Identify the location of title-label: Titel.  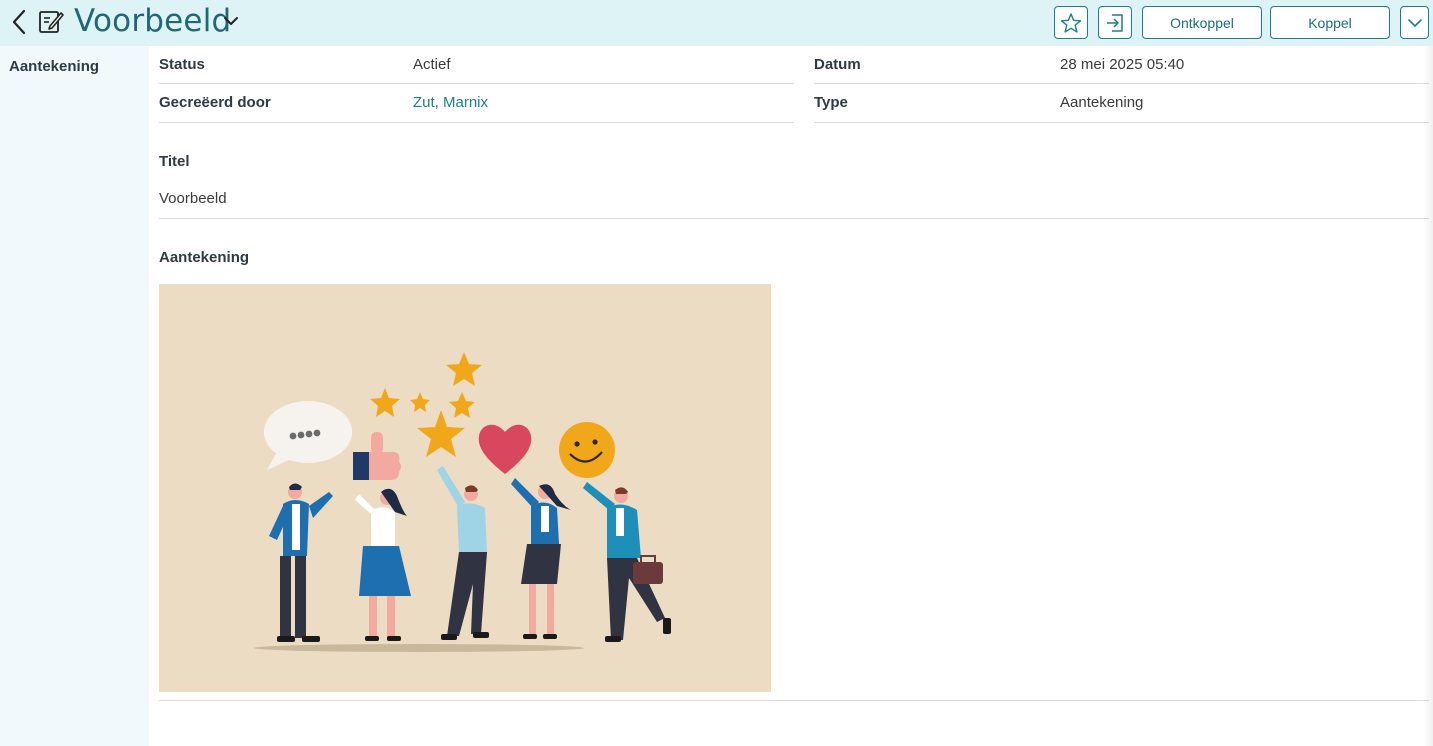
(174, 161).